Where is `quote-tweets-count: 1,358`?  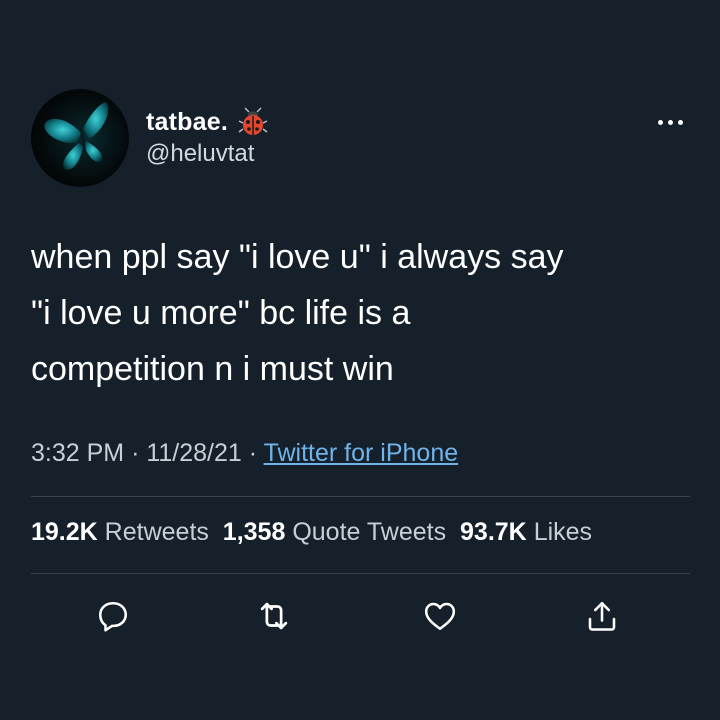
quote-tweets-count: 1,358 is located at coordinates (254, 532).